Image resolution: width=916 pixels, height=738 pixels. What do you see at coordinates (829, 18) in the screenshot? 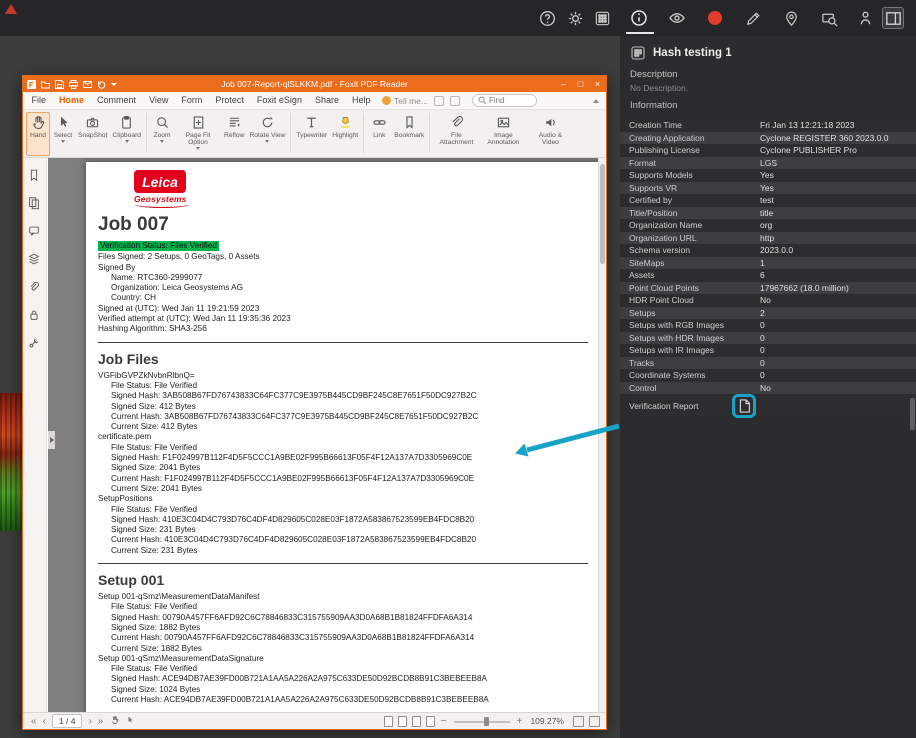
I see `capture-icon` at bounding box center [829, 18].